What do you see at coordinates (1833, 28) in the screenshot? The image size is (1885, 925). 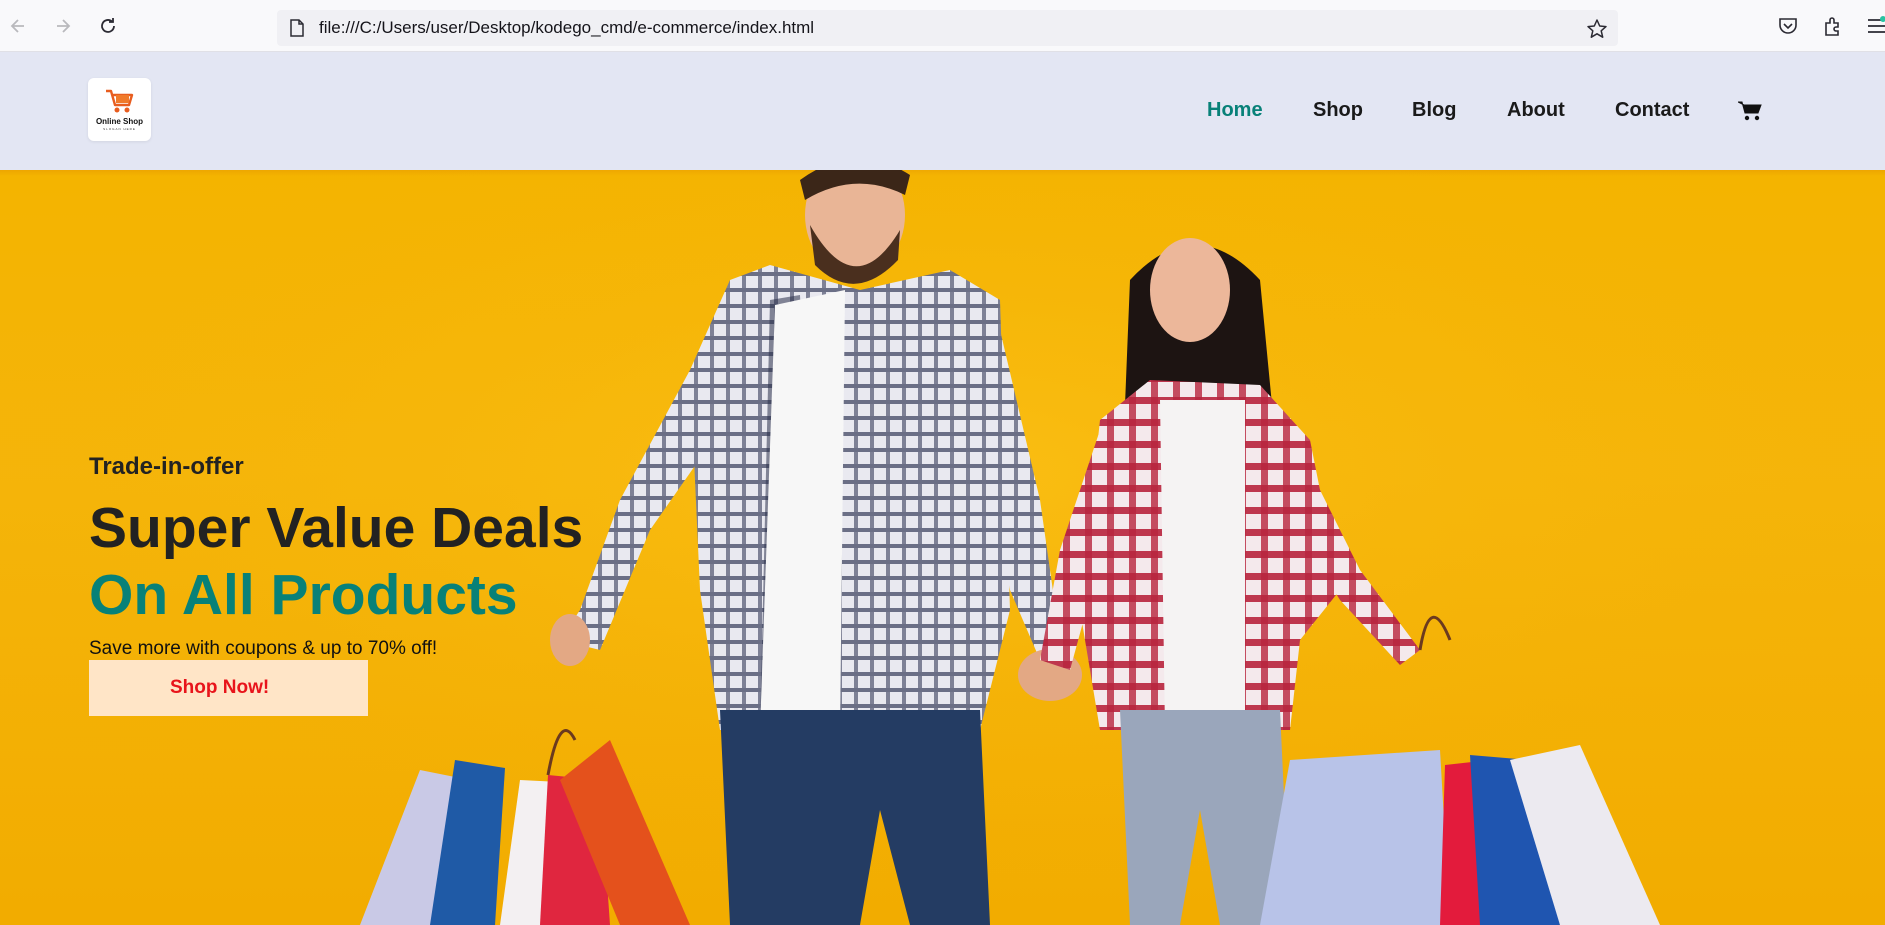 I see `extensions-icon` at bounding box center [1833, 28].